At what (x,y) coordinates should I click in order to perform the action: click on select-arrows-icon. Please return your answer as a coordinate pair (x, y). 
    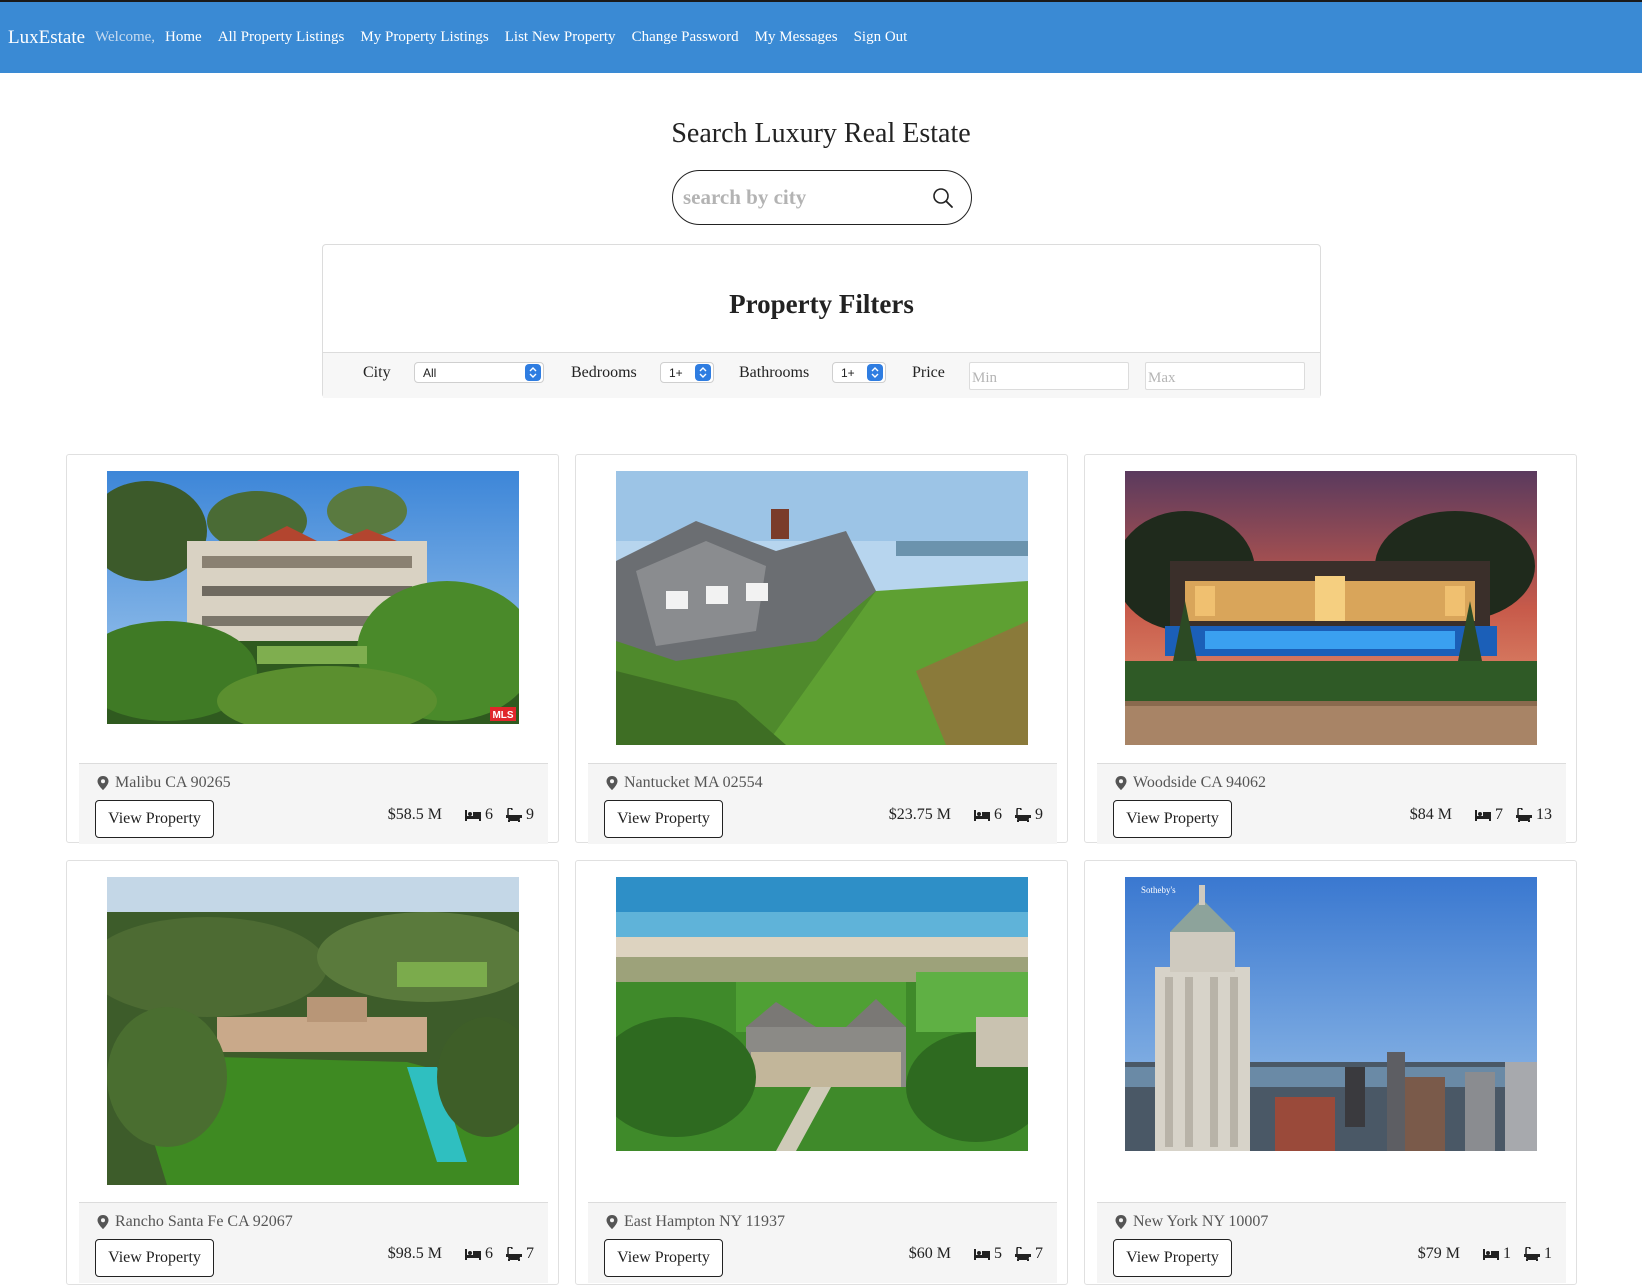
    Looking at the image, I should click on (875, 372).